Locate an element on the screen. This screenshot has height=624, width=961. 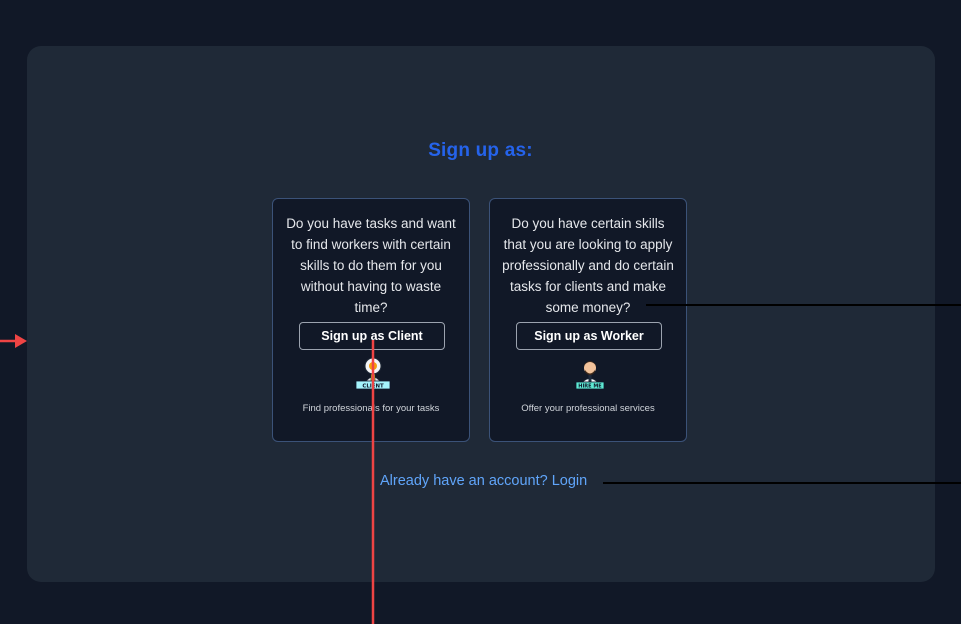
client-card-caption: Find professionals for your tasks is located at coordinates (371, 408).